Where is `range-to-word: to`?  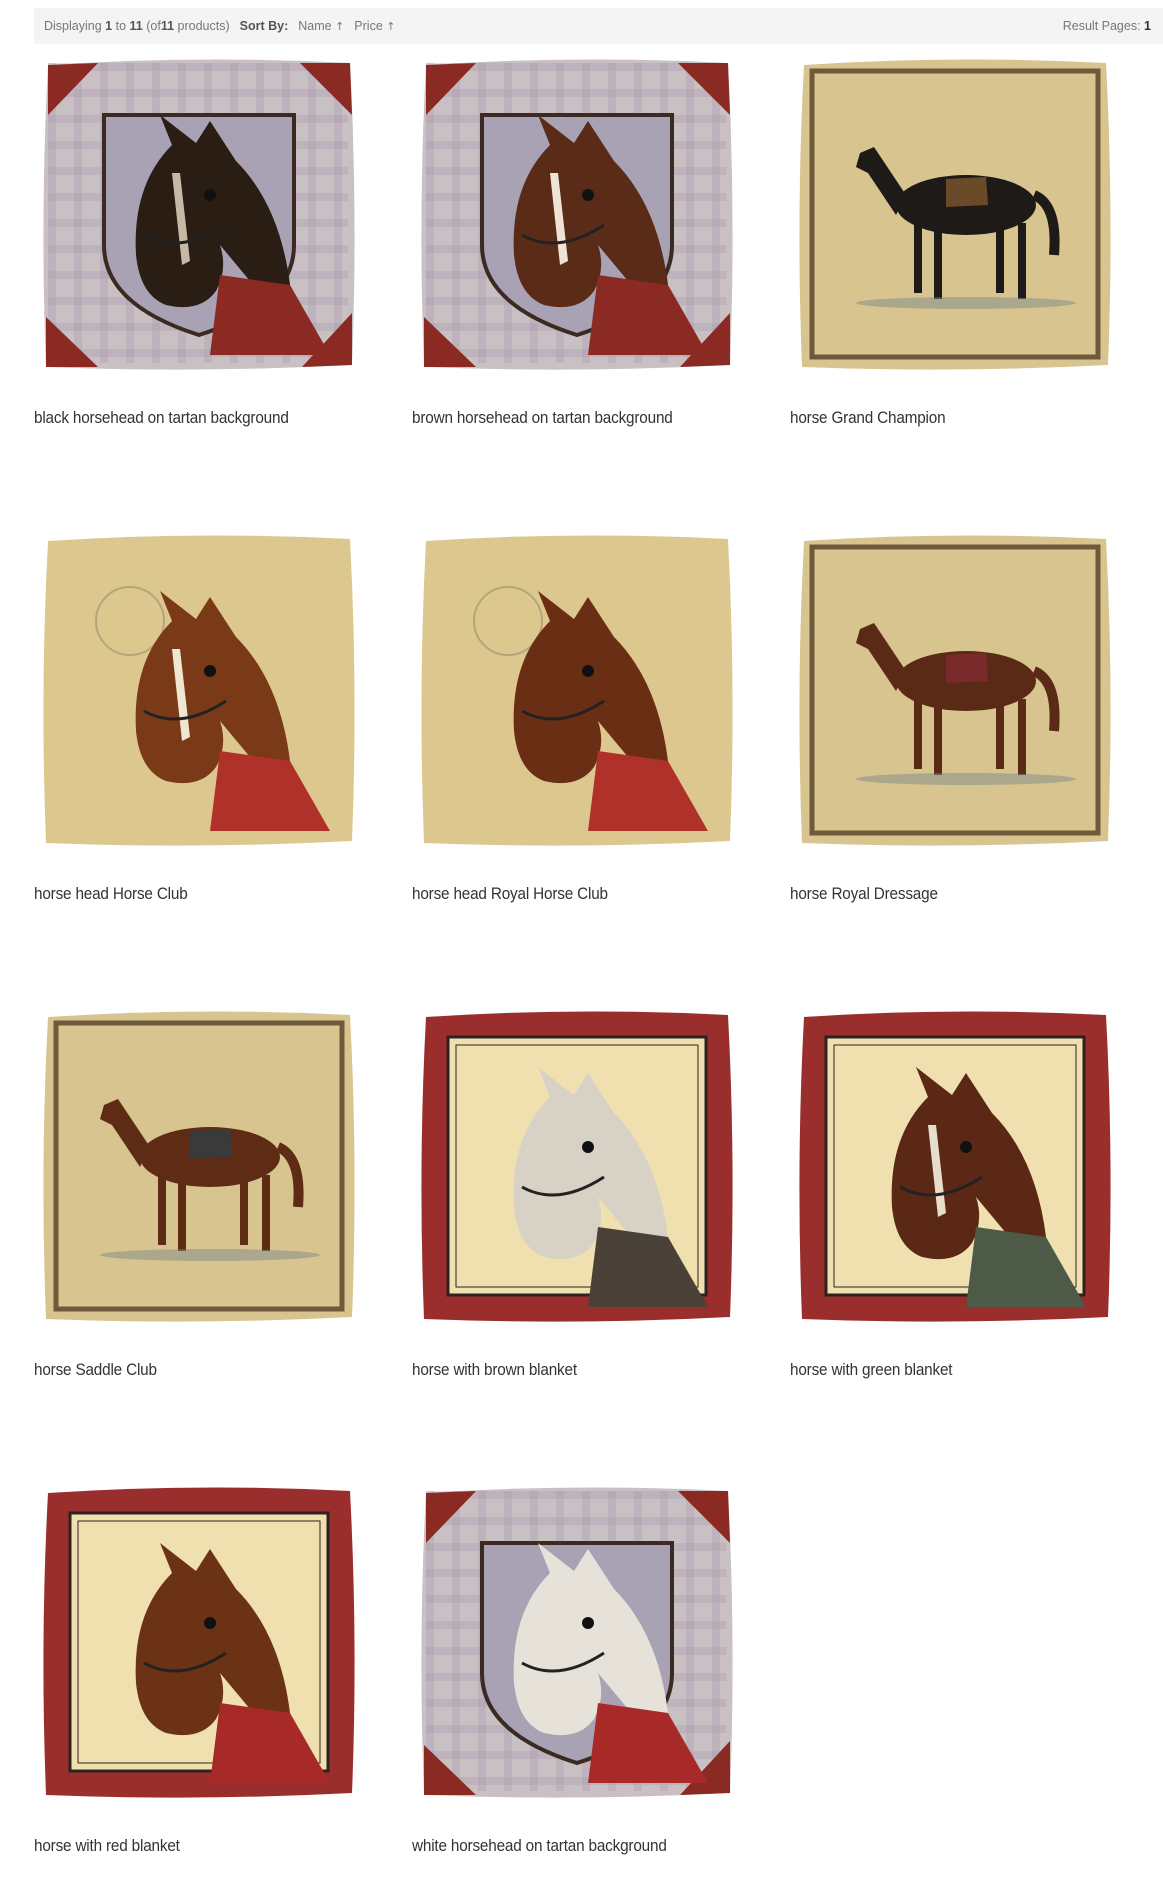 range-to-word: to is located at coordinates (121, 26).